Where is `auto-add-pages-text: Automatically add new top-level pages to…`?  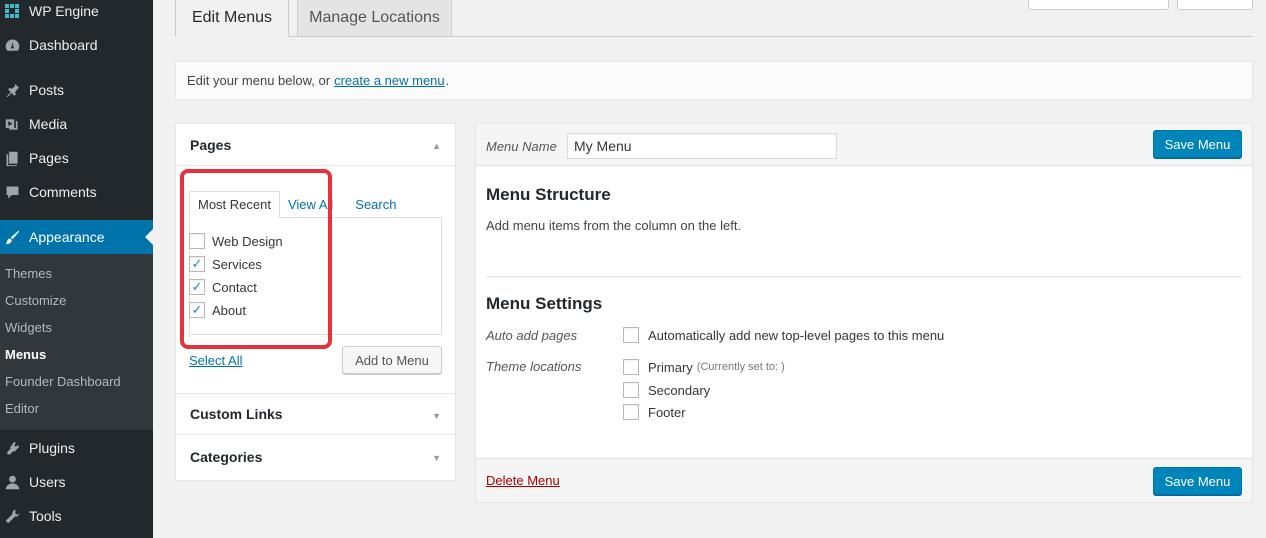
auto-add-pages-text: Automatically add new top-level pages to… is located at coordinates (796, 335).